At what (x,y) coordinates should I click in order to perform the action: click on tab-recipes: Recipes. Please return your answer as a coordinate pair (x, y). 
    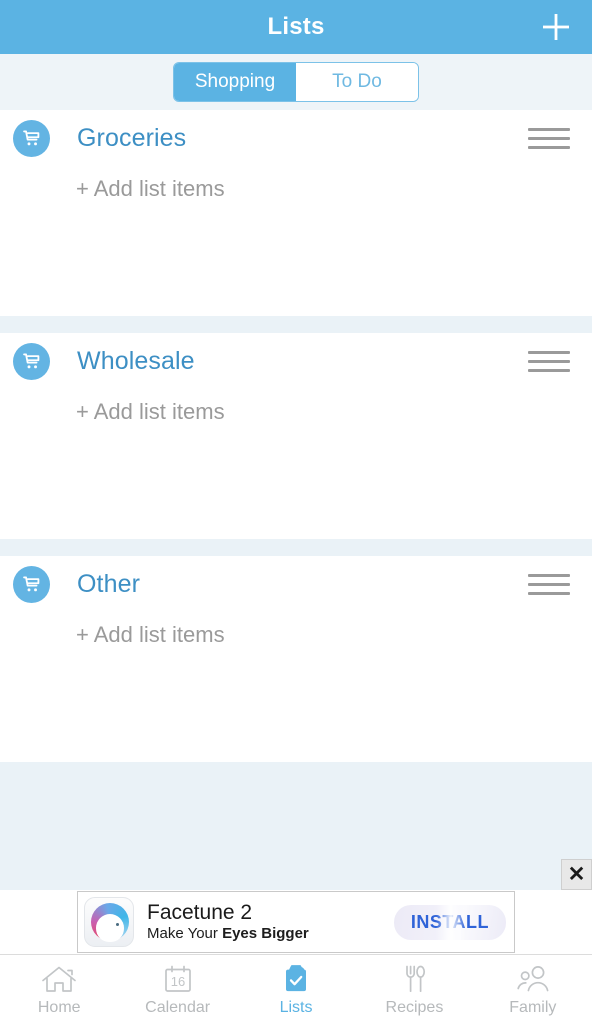
    Looking at the image, I should click on (414, 989).